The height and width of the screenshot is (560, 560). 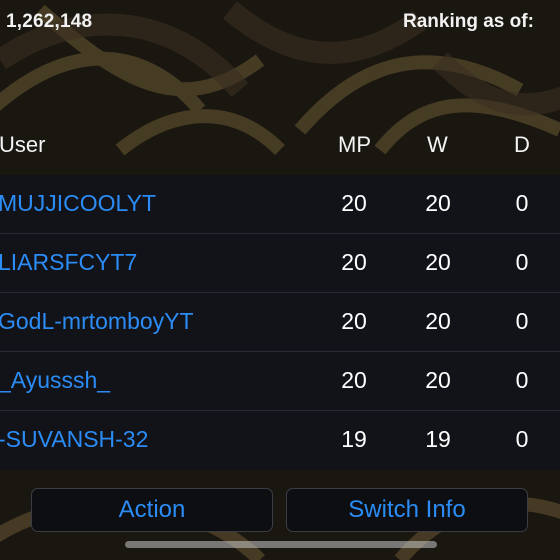 I want to click on user-link: LIARSFCYT7, so click(x=68, y=262).